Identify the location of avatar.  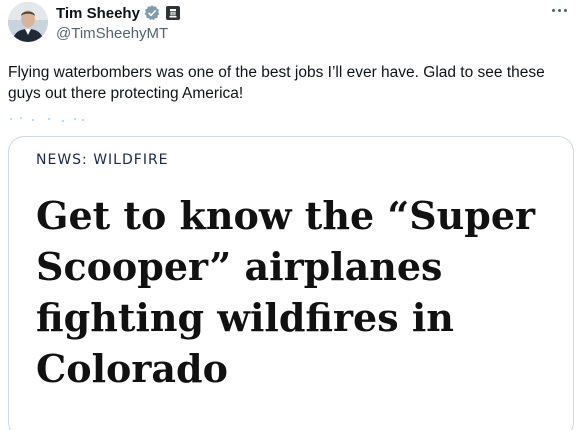
(28, 22).